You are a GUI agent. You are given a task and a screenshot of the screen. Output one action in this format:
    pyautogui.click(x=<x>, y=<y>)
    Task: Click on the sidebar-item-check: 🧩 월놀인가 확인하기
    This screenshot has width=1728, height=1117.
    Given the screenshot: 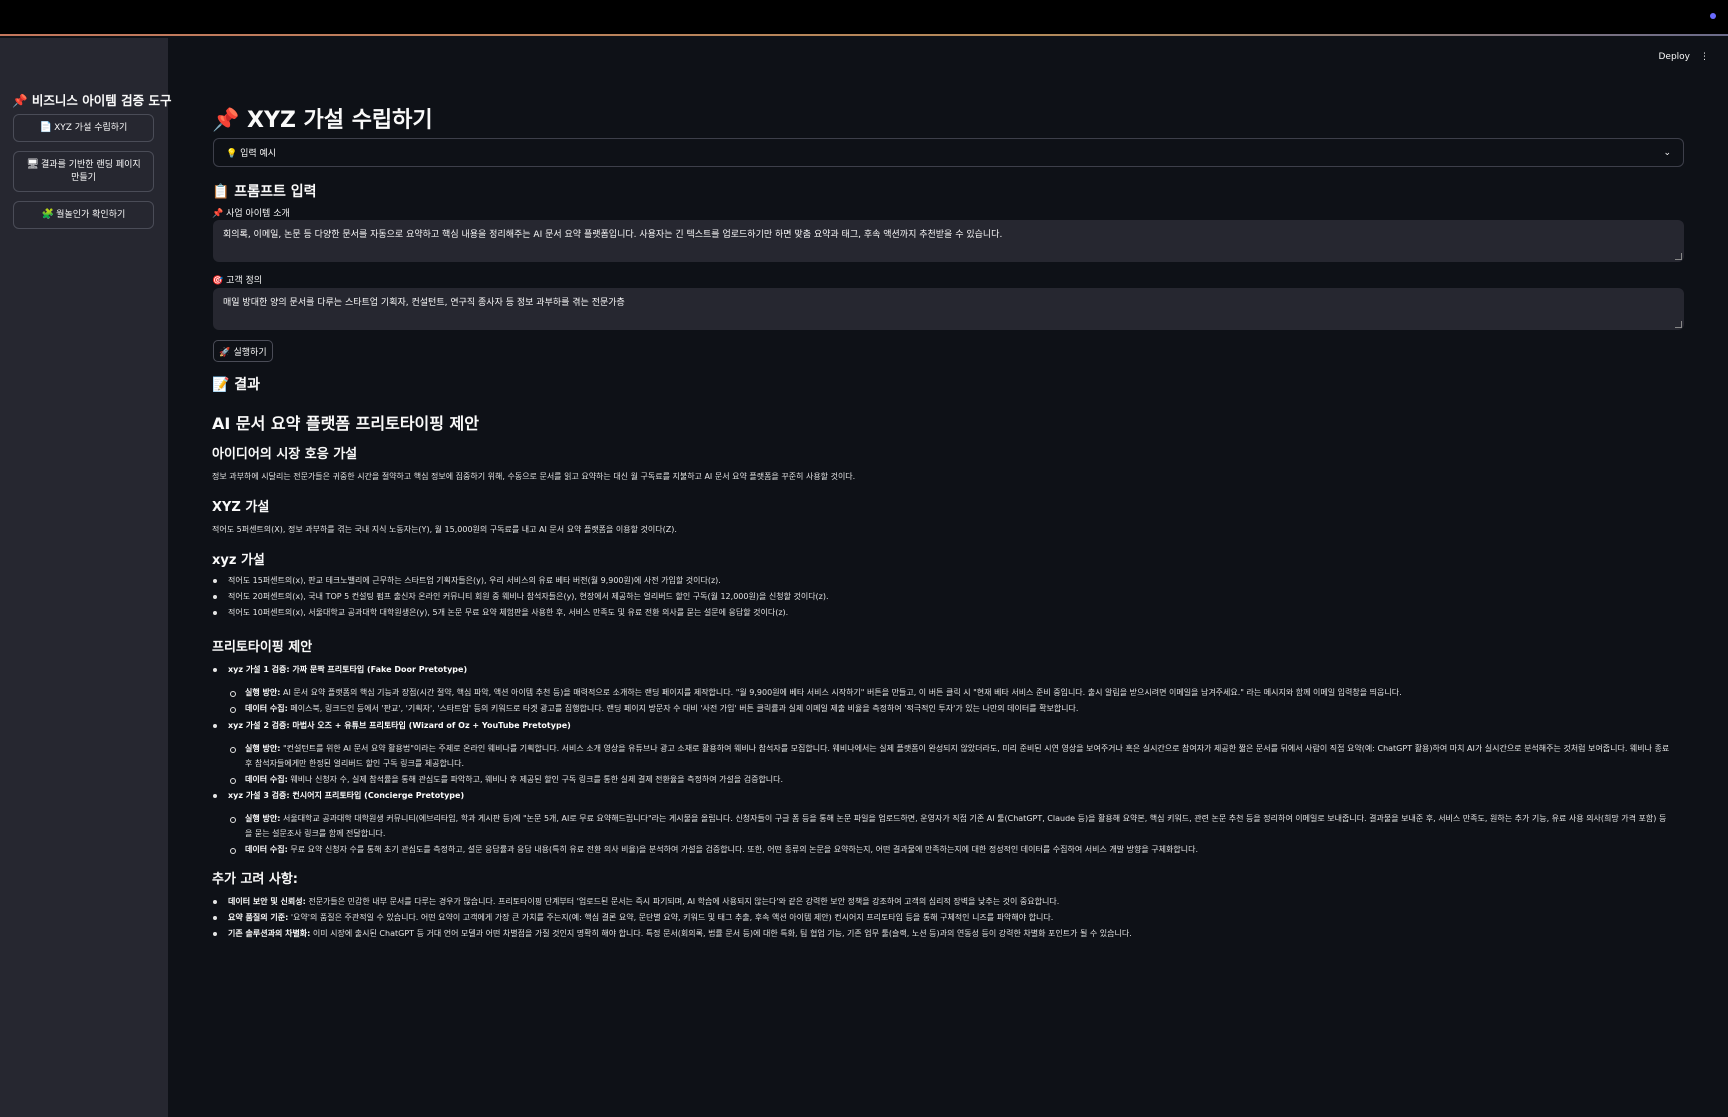 What is the action you would take?
    pyautogui.click(x=83, y=215)
    